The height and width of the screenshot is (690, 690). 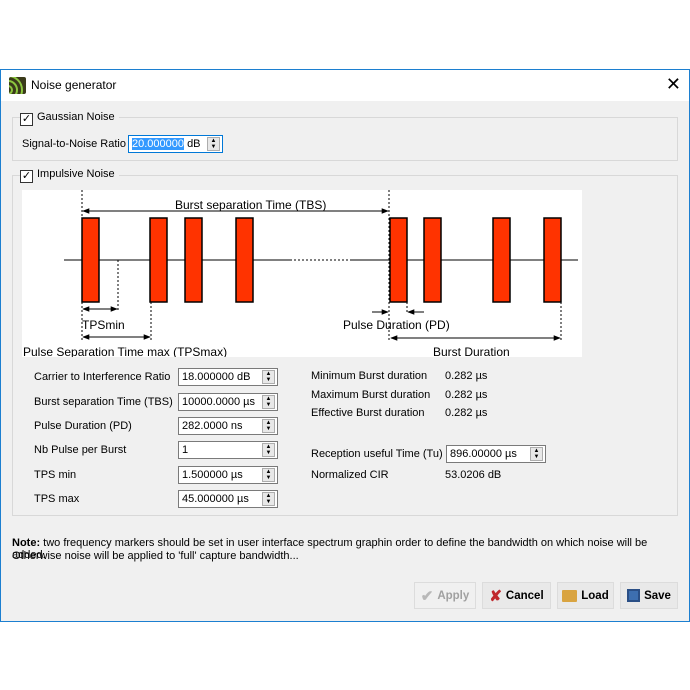 What do you see at coordinates (377, 454) in the screenshot?
I see `tu-label: Reception useful Time (Tu)` at bounding box center [377, 454].